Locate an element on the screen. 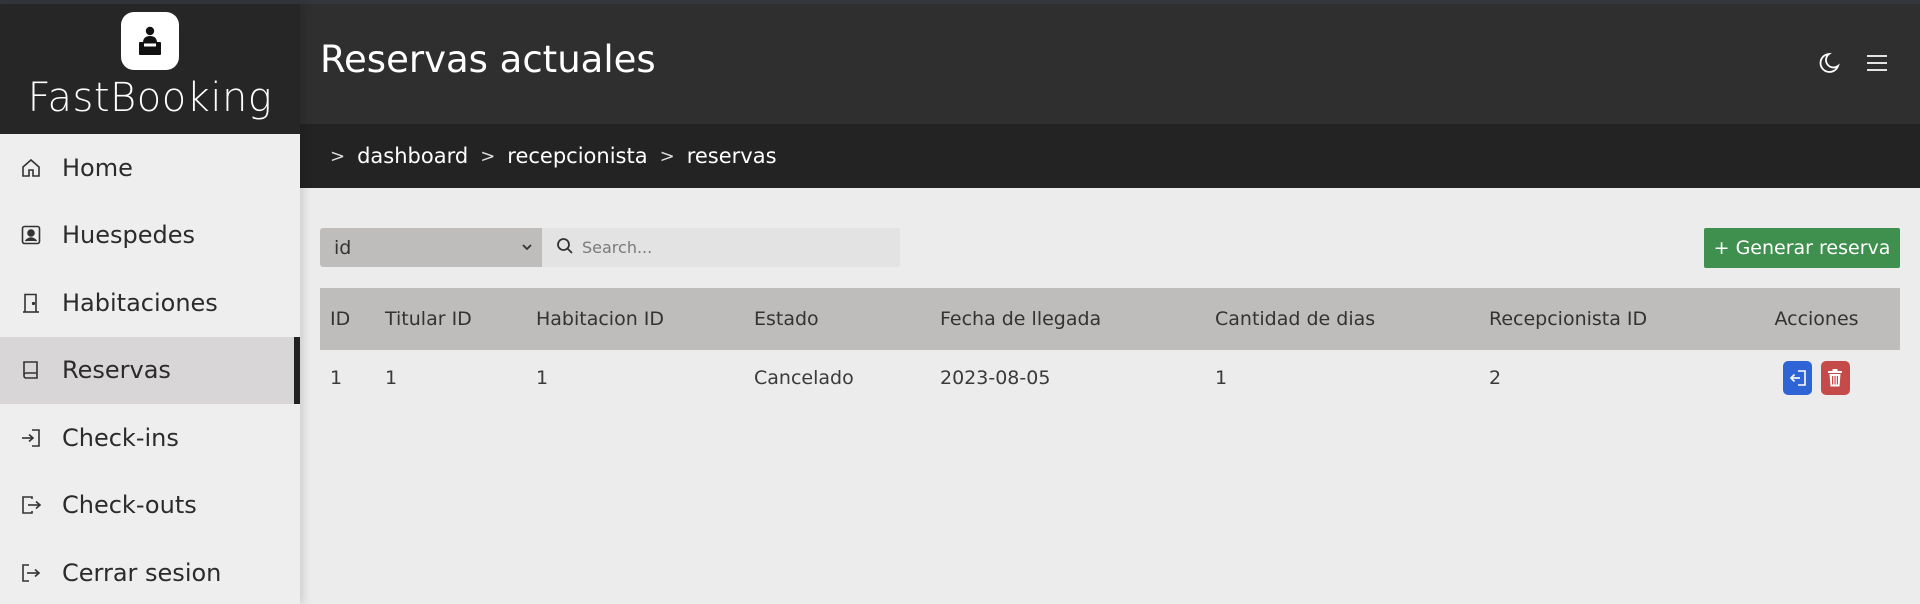 Image resolution: width=1920 pixels, height=604 pixels. home-icon is located at coordinates (31, 168).